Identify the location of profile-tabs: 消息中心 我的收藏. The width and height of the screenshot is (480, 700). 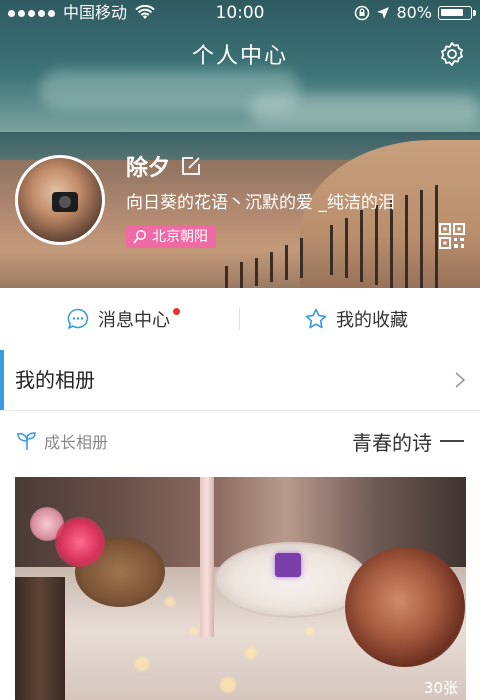
(240, 319).